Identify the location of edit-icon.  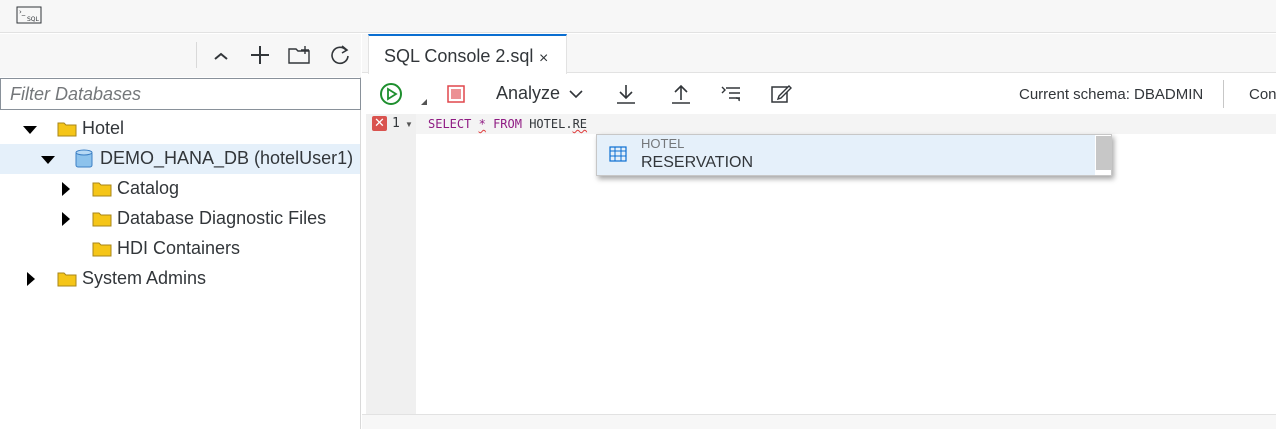
(781, 94).